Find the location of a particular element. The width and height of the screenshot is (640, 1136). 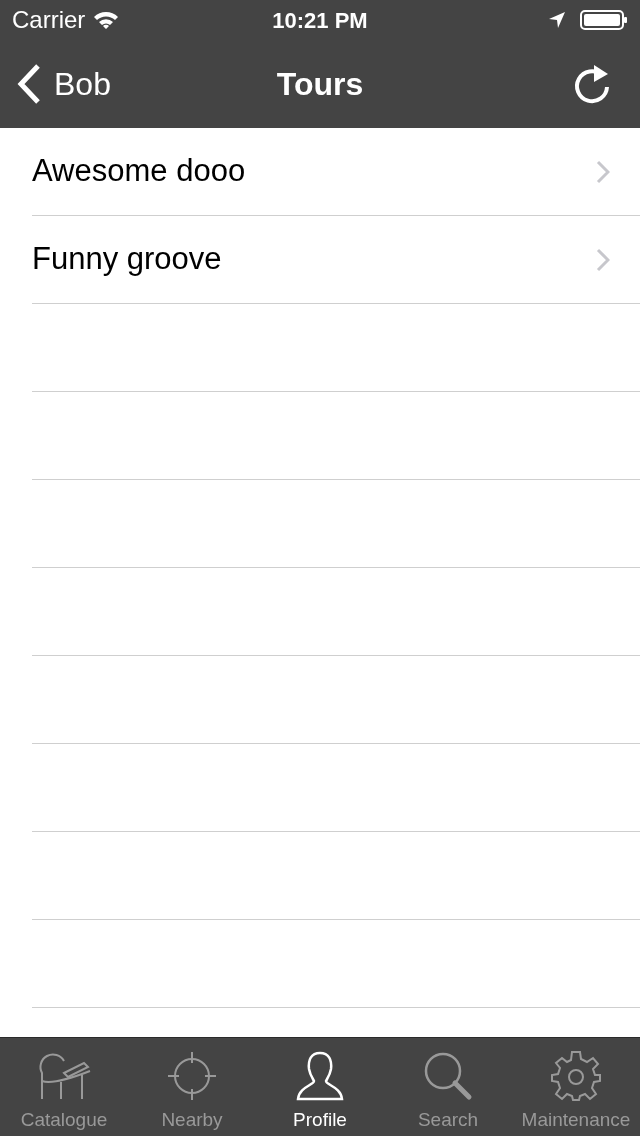

nav-title: Tours is located at coordinates (320, 84).